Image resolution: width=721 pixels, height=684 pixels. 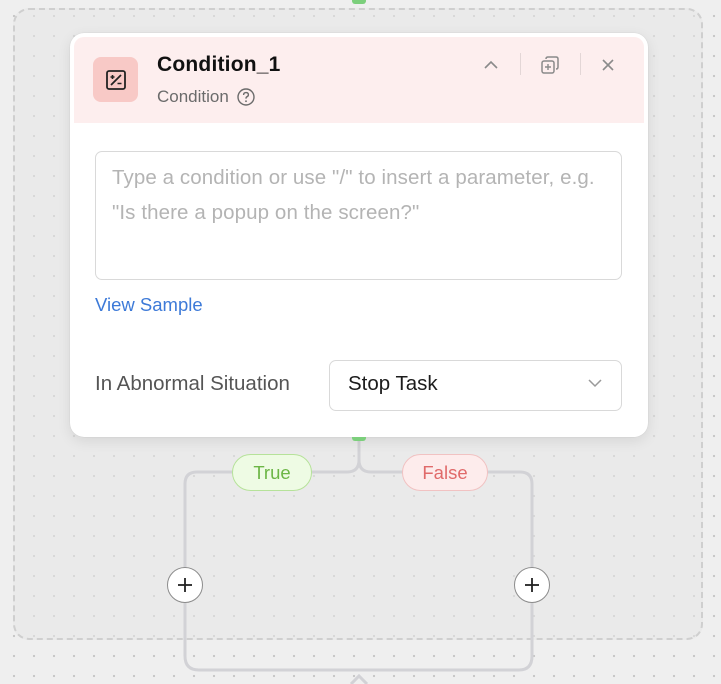 What do you see at coordinates (219, 65) in the screenshot?
I see `node-title: Condition_1` at bounding box center [219, 65].